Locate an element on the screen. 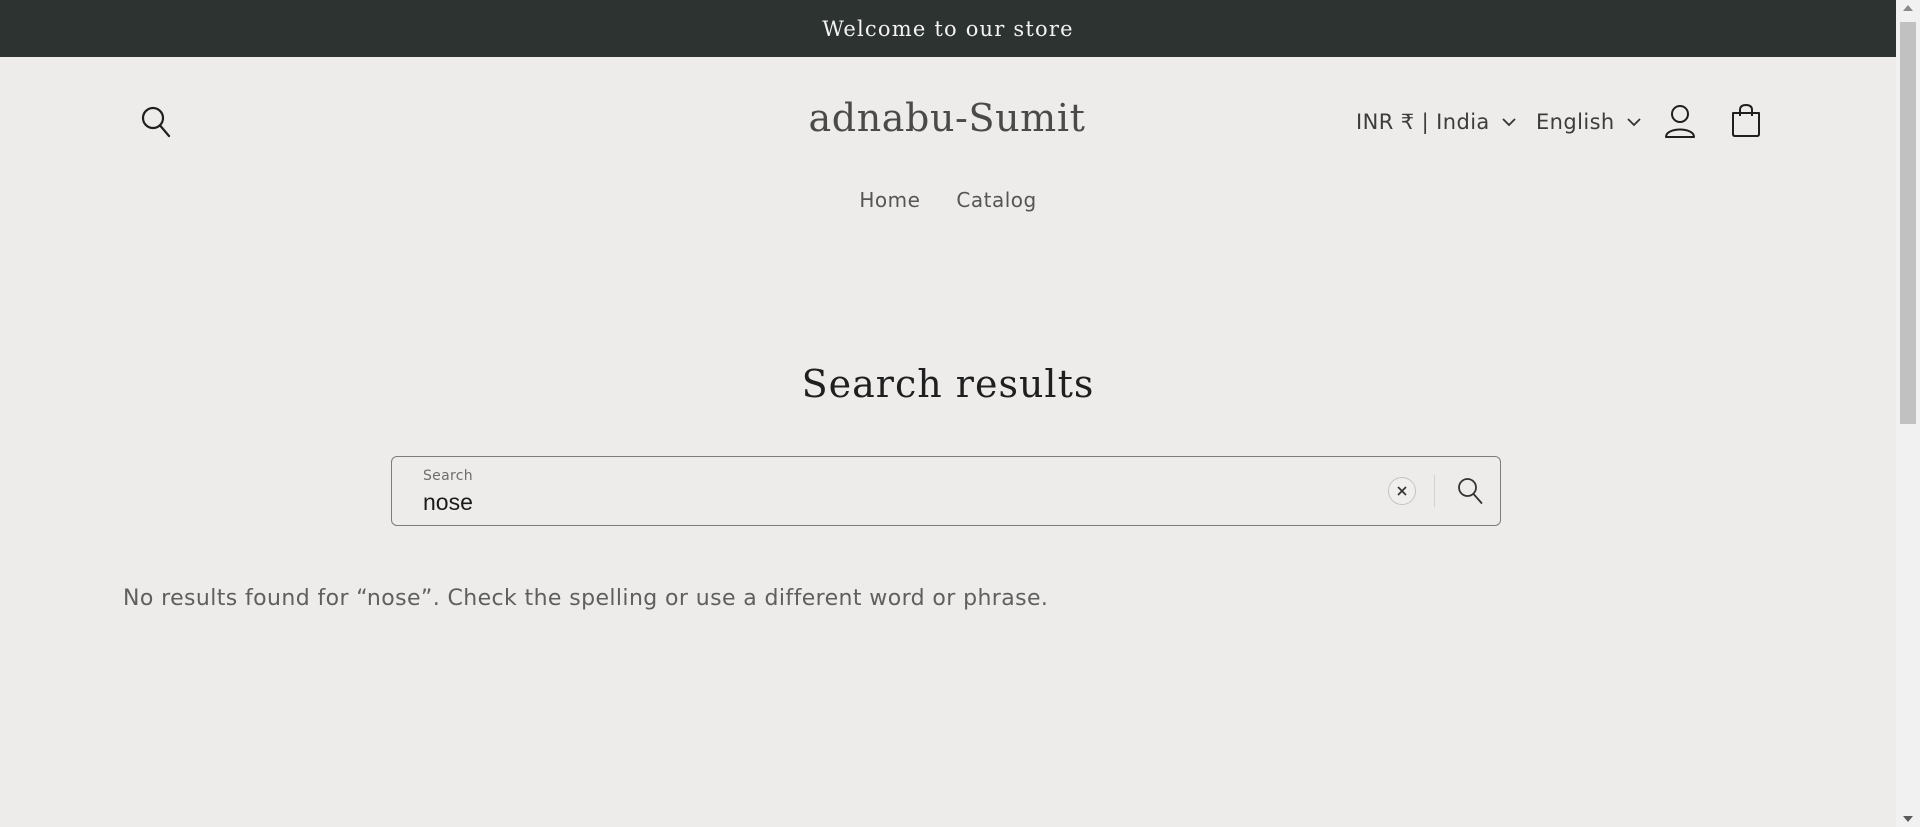  country-selector: INR ₹ | India is located at coordinates (1436, 122).